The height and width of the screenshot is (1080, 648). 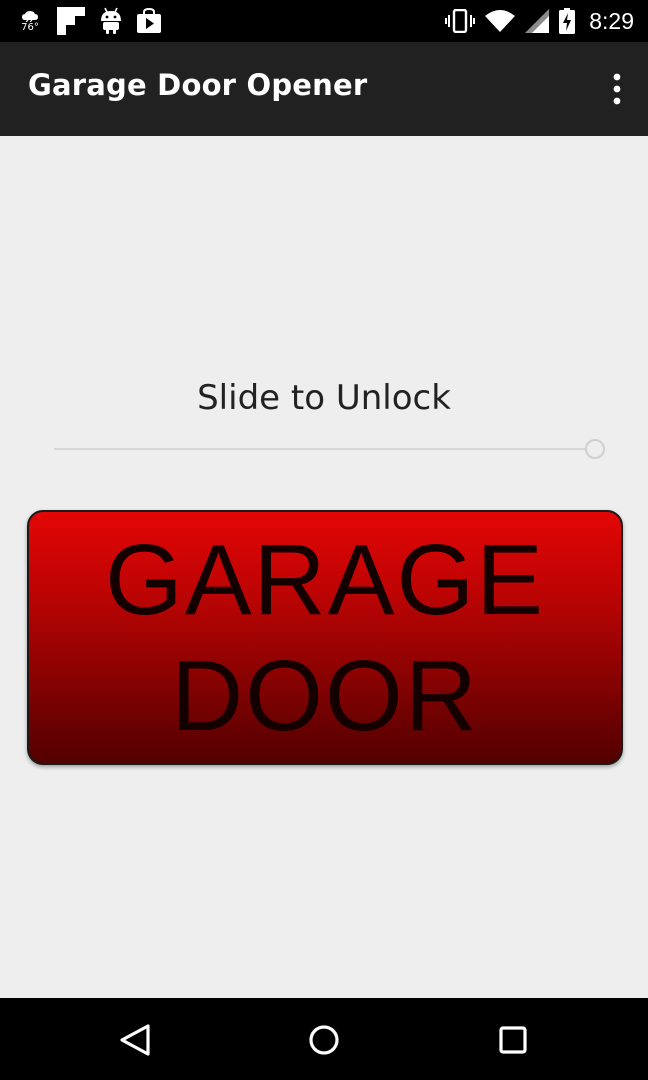 What do you see at coordinates (30, 16) in the screenshot?
I see `weather-icon` at bounding box center [30, 16].